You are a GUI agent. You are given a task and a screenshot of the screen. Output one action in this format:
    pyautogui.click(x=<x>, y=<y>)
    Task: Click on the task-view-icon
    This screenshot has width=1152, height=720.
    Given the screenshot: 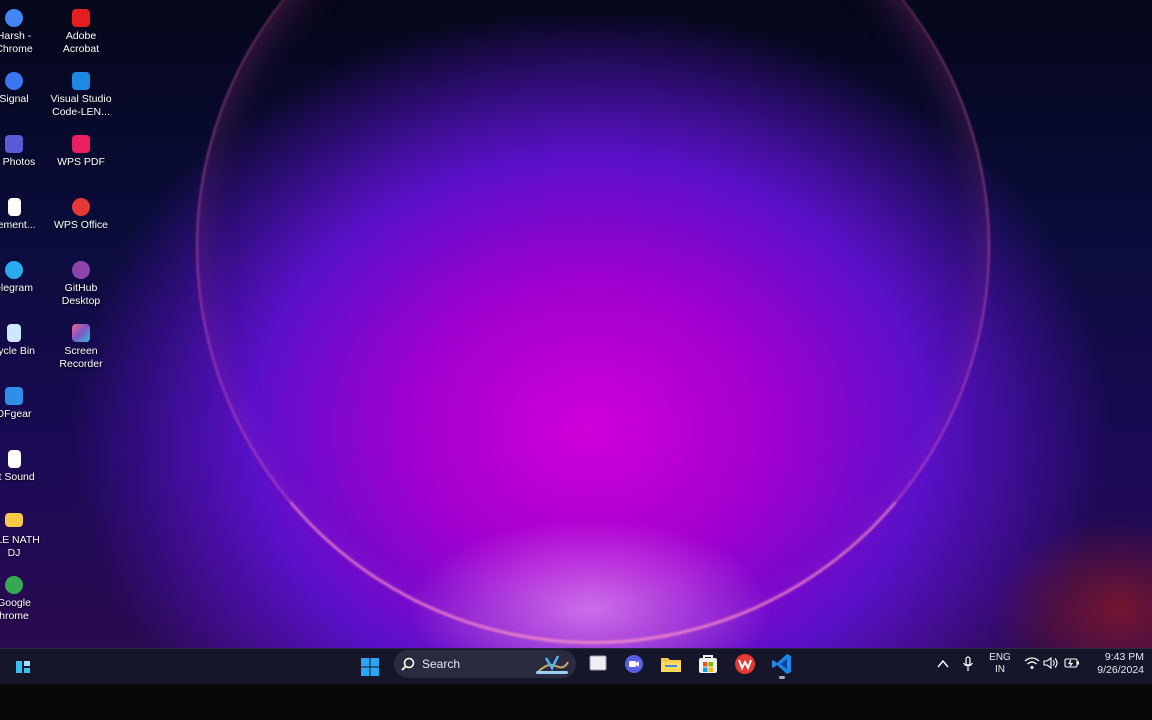 What is the action you would take?
    pyautogui.click(x=598, y=663)
    